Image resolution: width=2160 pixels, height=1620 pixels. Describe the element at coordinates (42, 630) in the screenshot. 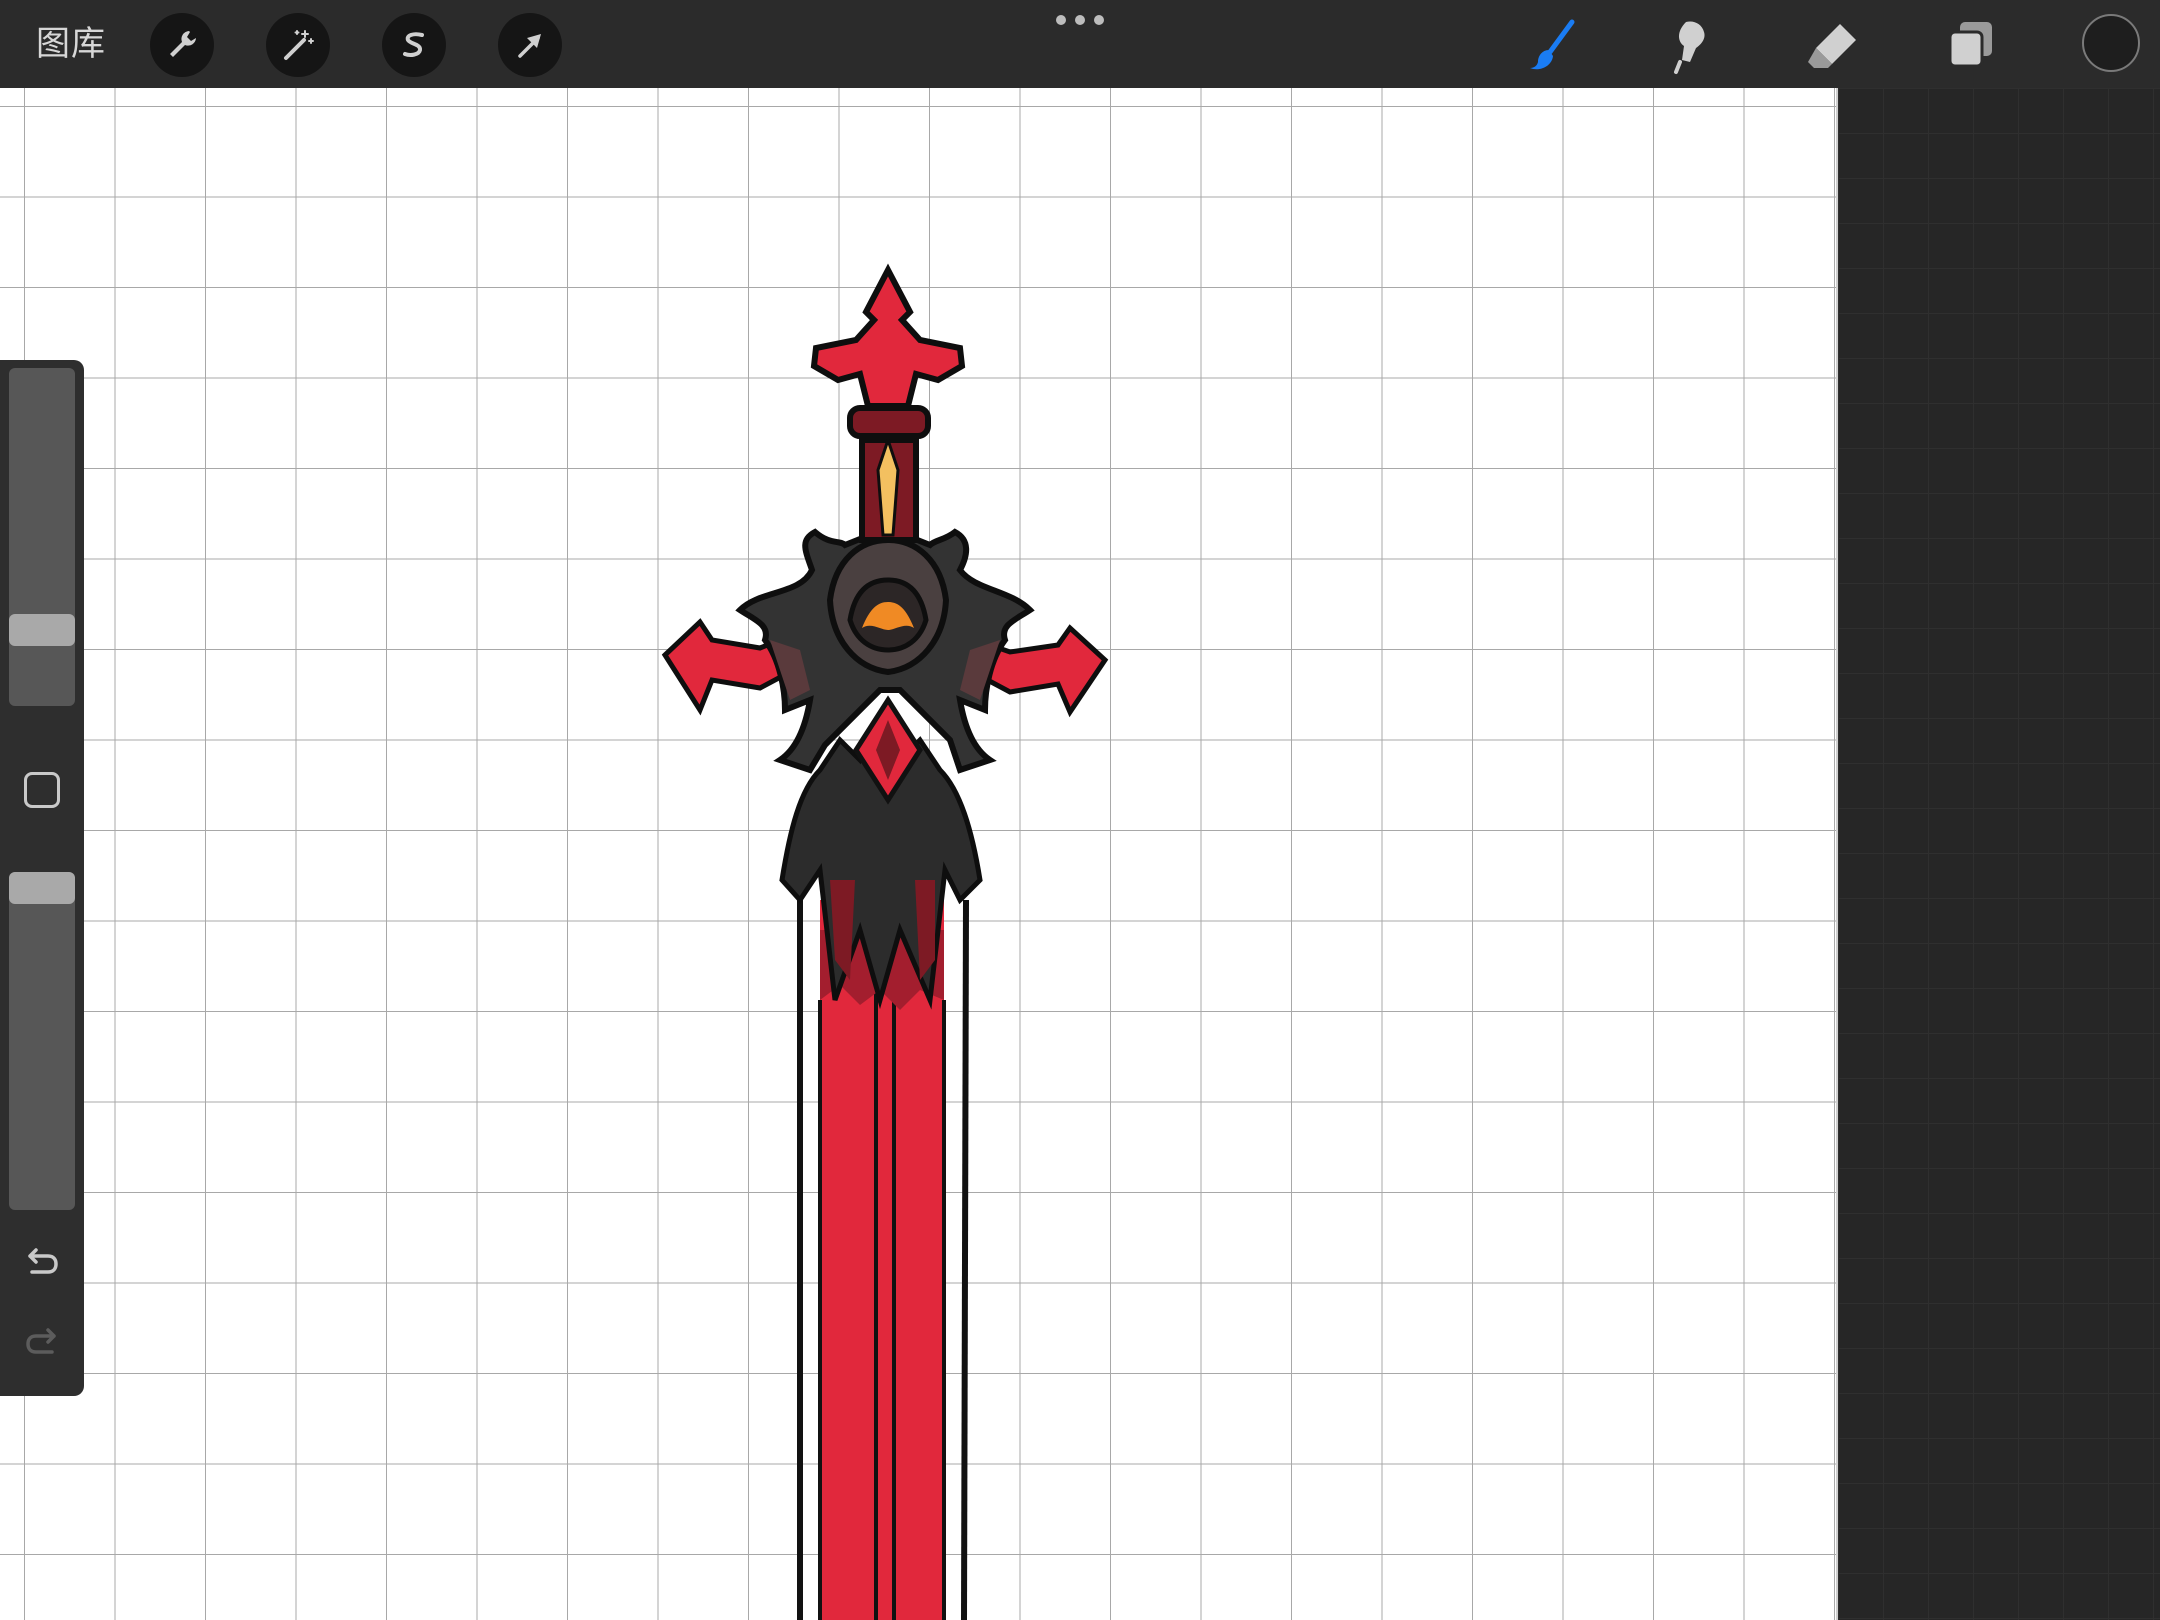

I see `brush-size-thumb` at that location.